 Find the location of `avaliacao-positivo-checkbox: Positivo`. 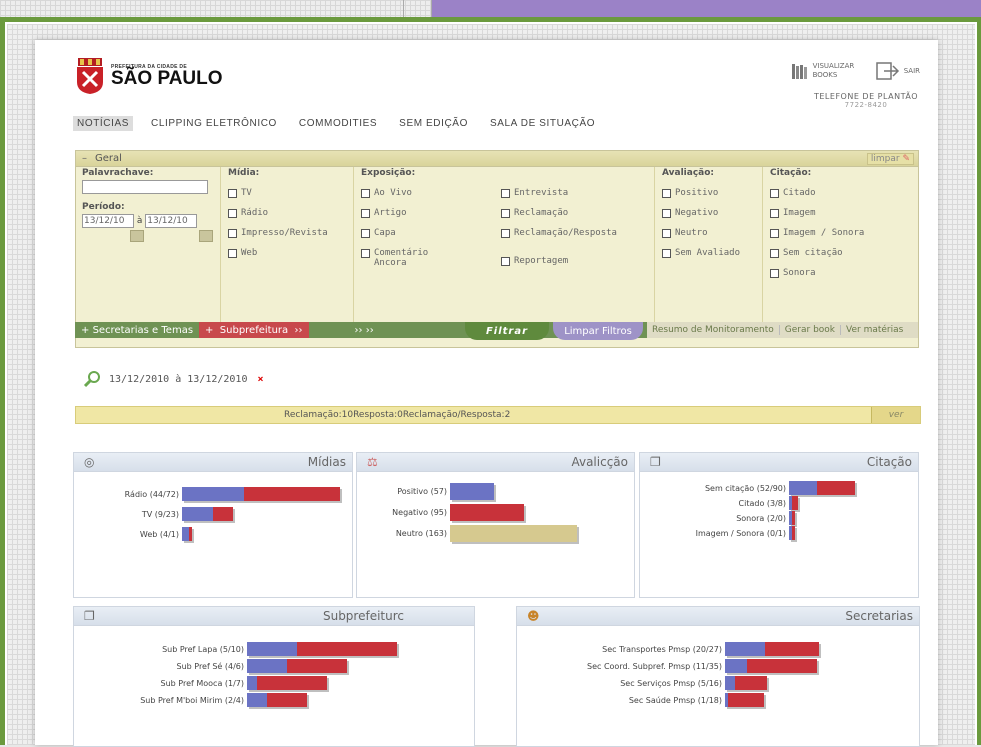

avaliacao-positivo-checkbox: Positivo is located at coordinates (701, 193).